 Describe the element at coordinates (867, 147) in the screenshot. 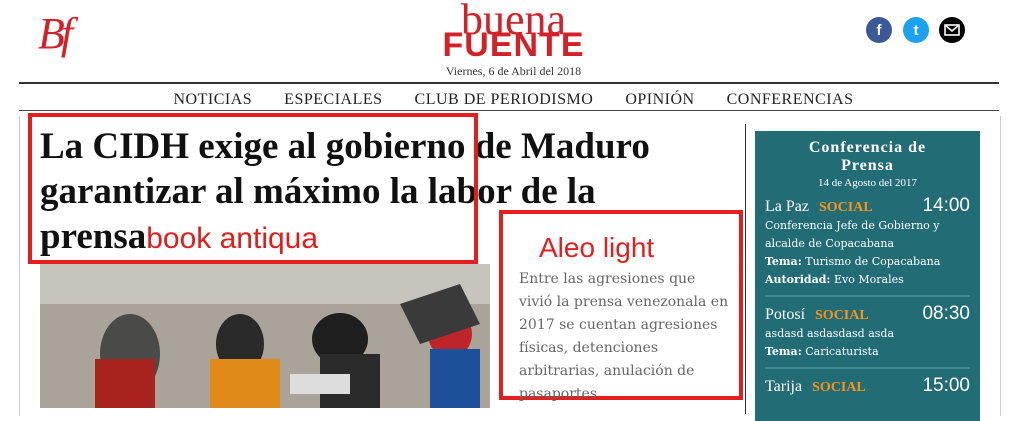

I see `sidebar-title-line1: Conferencia de` at that location.